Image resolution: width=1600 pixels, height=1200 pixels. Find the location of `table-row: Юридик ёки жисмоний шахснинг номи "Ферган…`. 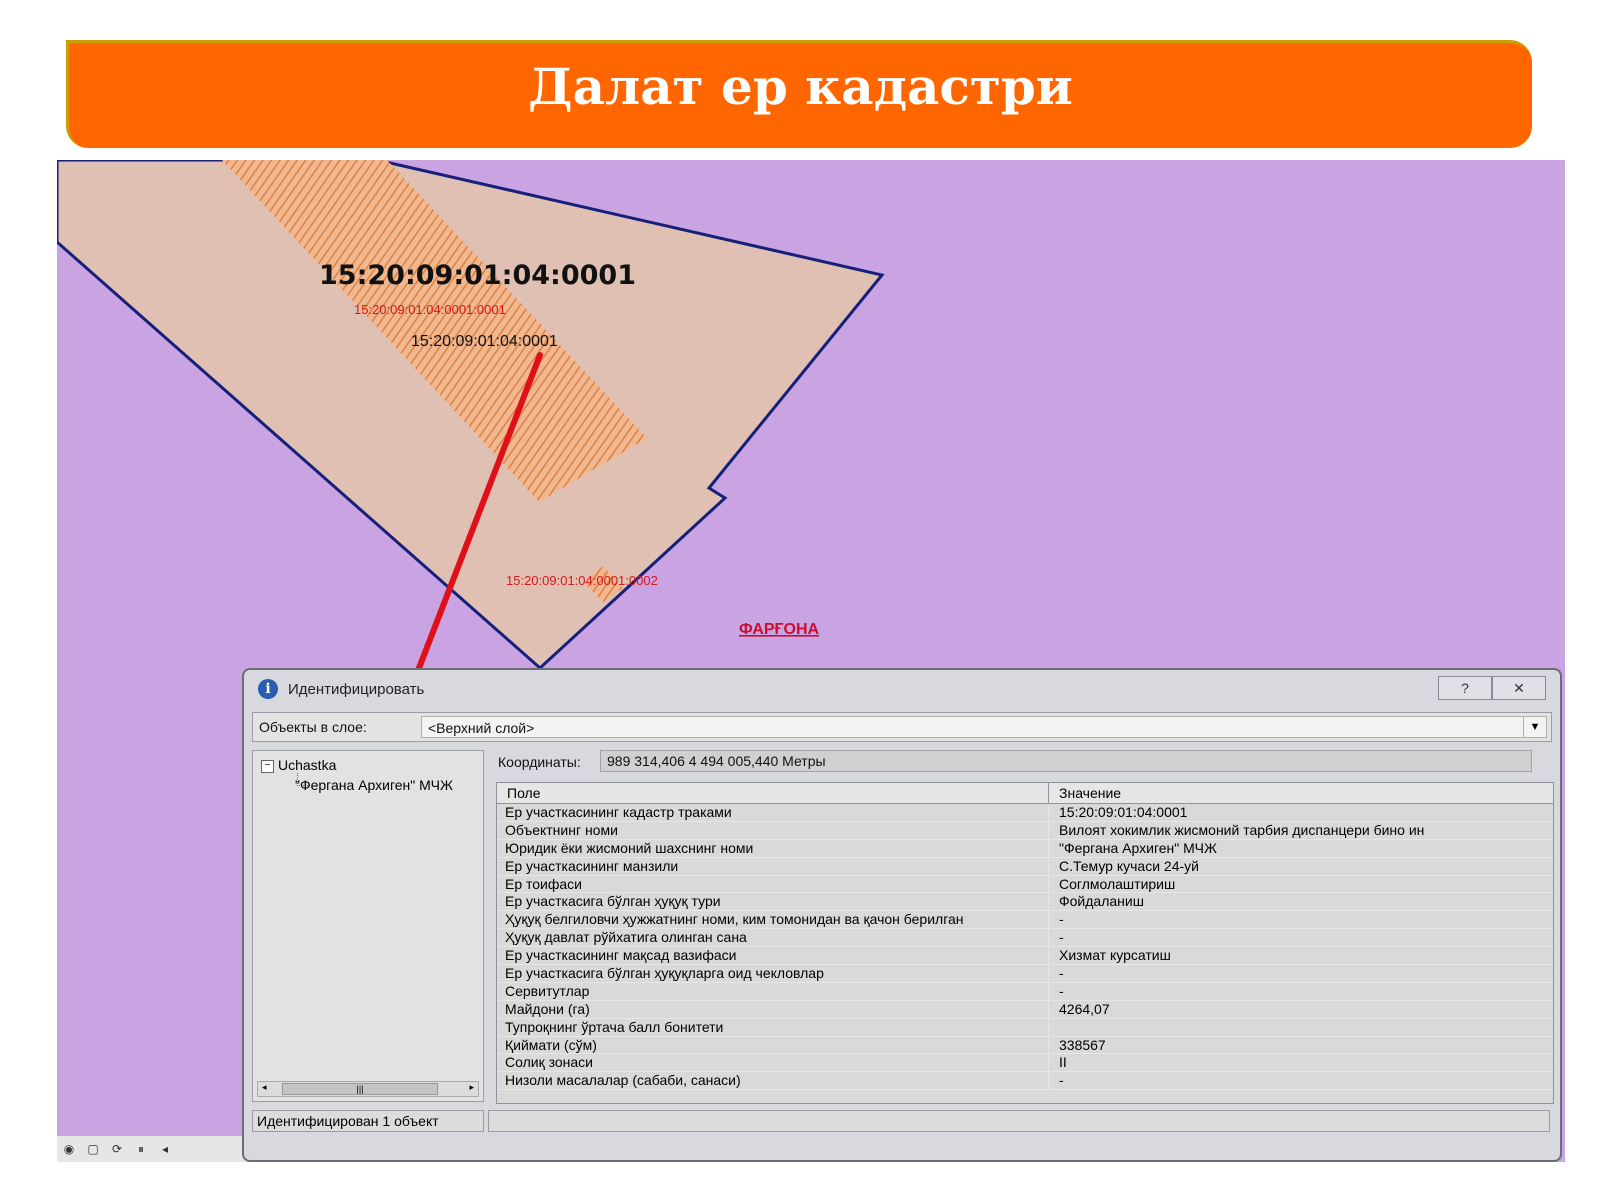

table-row: Юридик ёки жисмоний шахснинг номи "Ферган… is located at coordinates (1025, 848).